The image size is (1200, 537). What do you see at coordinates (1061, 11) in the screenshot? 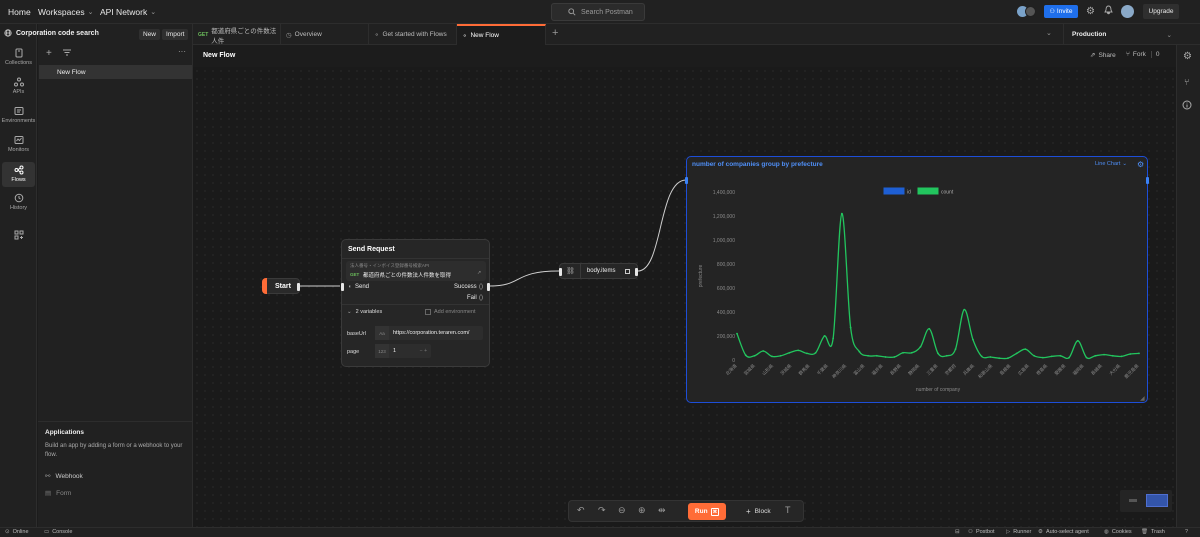
I see `invite-button: ⚇ Invite` at bounding box center [1061, 11].